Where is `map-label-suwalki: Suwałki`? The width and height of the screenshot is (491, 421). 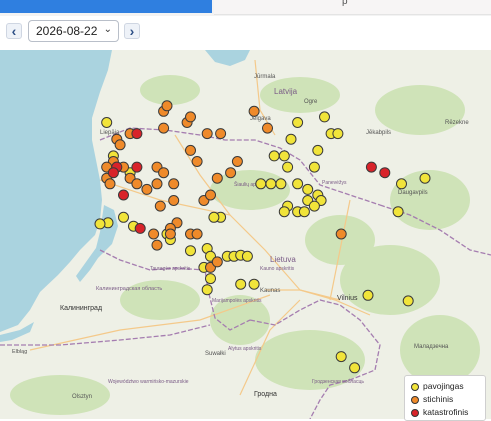 map-label-suwalki: Suwałki is located at coordinates (215, 354).